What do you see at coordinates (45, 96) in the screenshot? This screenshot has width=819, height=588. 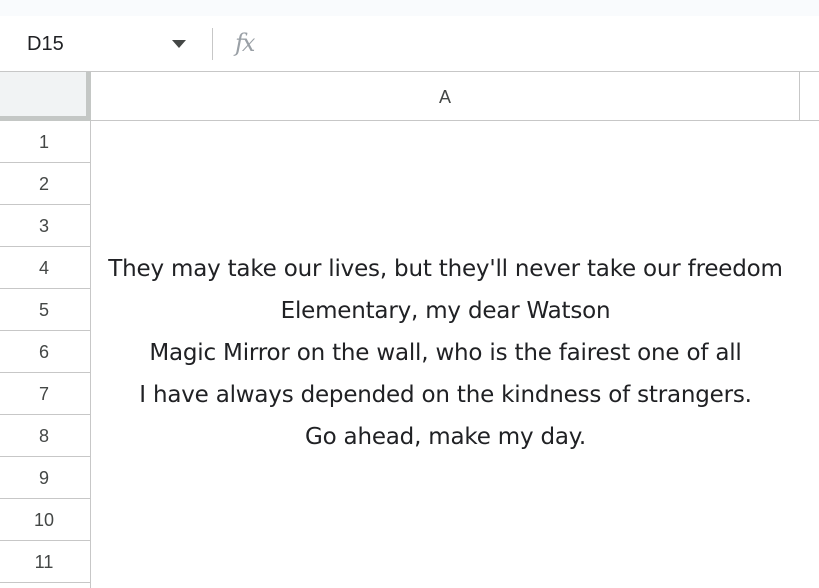 I see `select-all-corner` at bounding box center [45, 96].